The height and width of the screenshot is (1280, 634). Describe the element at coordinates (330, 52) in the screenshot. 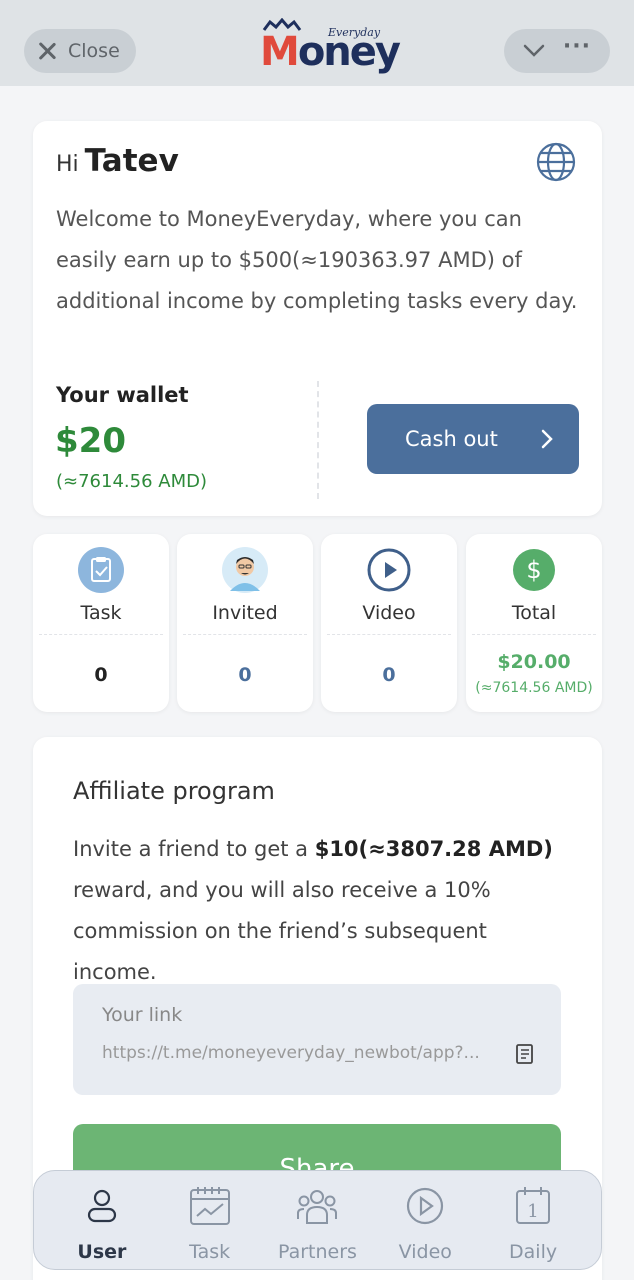

I see `logo-money: Money` at that location.